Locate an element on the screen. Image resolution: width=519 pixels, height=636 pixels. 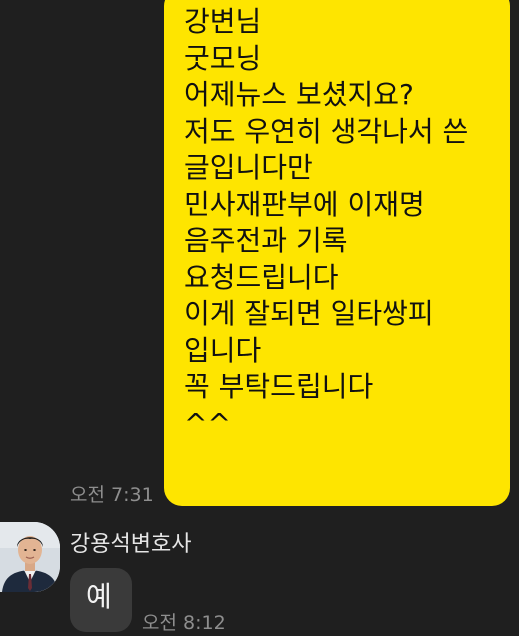
message-line: ^^ is located at coordinates (207, 423).